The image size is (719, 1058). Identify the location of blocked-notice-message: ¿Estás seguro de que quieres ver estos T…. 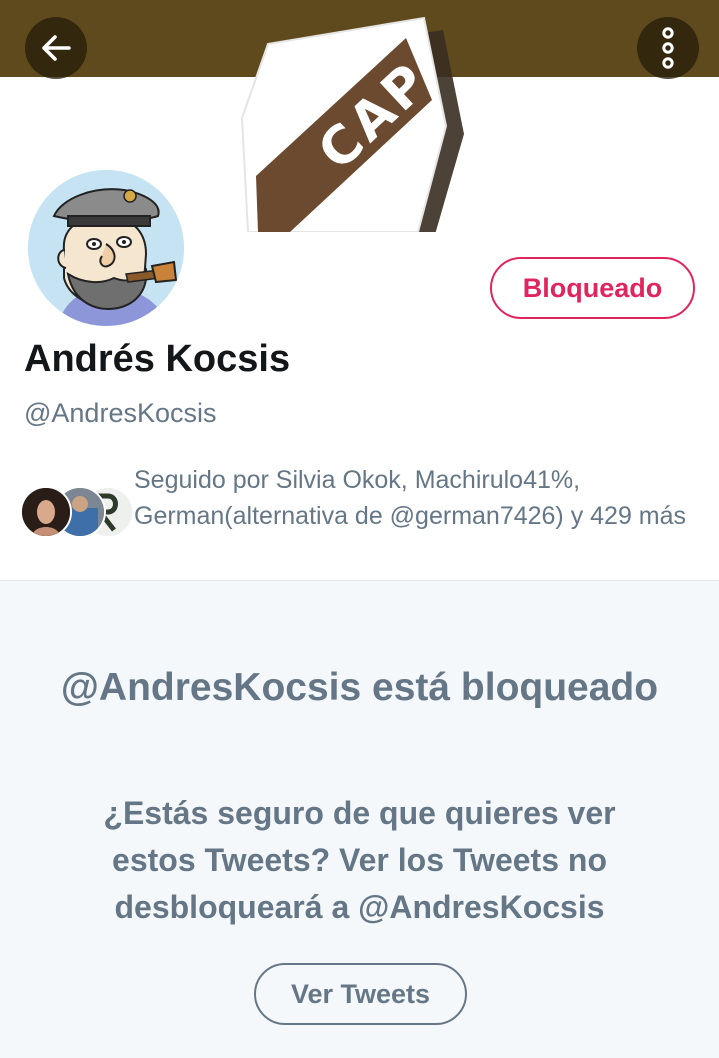
(359, 860).